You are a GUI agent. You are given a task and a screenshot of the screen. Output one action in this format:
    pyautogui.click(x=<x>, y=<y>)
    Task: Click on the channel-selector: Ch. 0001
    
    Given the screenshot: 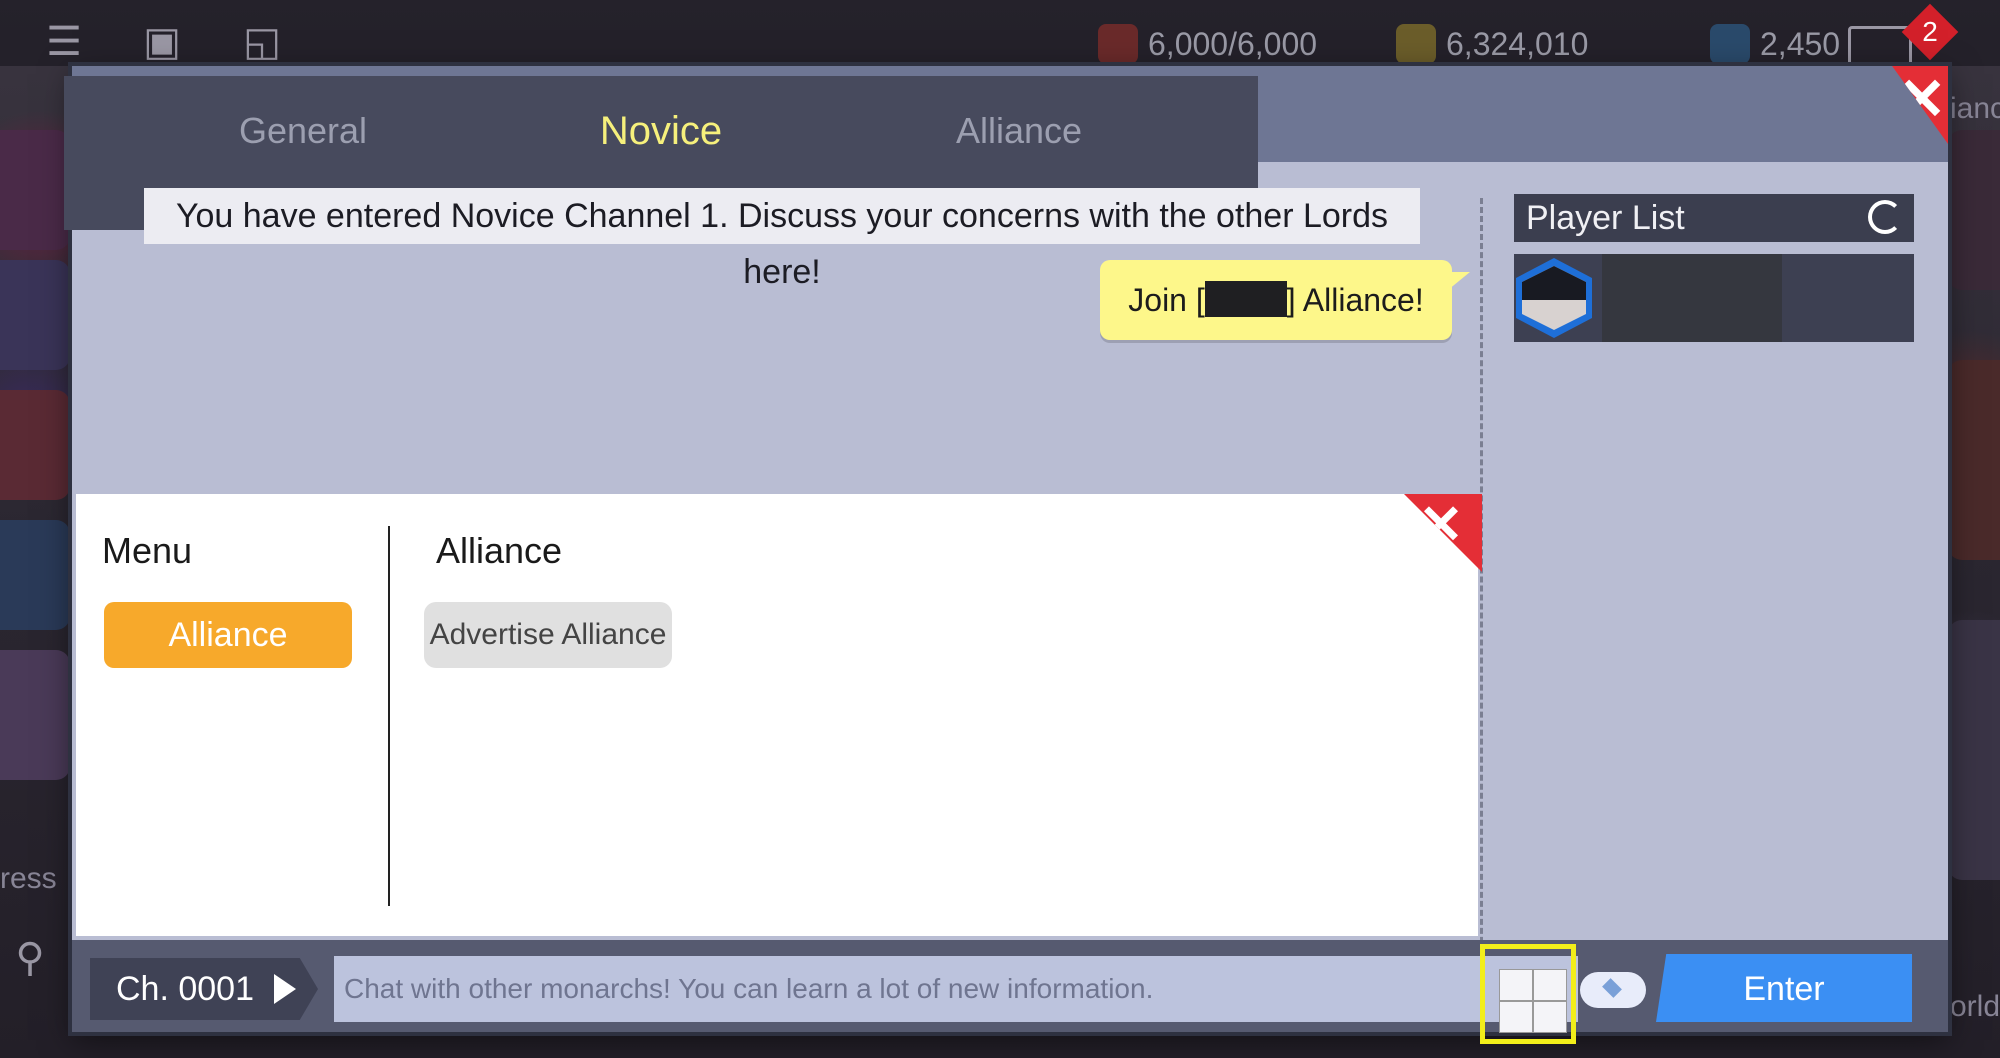 What is the action you would take?
    pyautogui.click(x=204, y=989)
    